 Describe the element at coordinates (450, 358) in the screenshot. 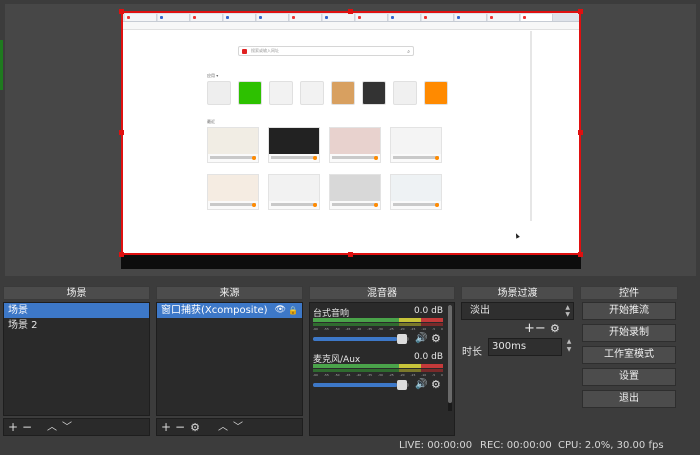

I see `mixer-scrollbar` at that location.